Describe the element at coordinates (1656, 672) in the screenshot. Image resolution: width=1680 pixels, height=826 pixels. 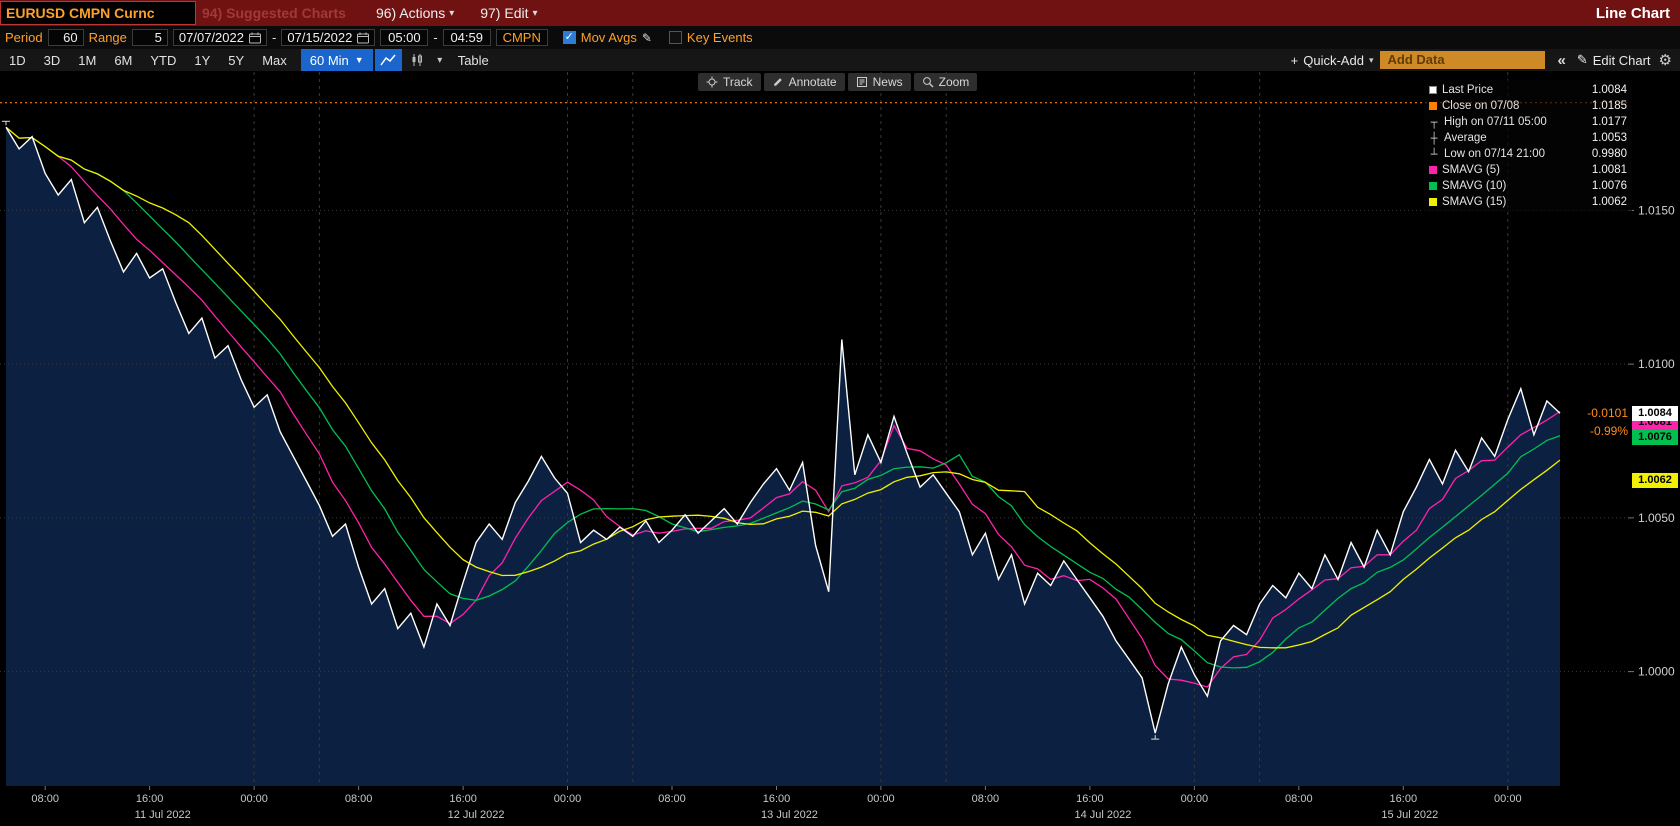
I see `y-tick-label: 1.0000` at that location.